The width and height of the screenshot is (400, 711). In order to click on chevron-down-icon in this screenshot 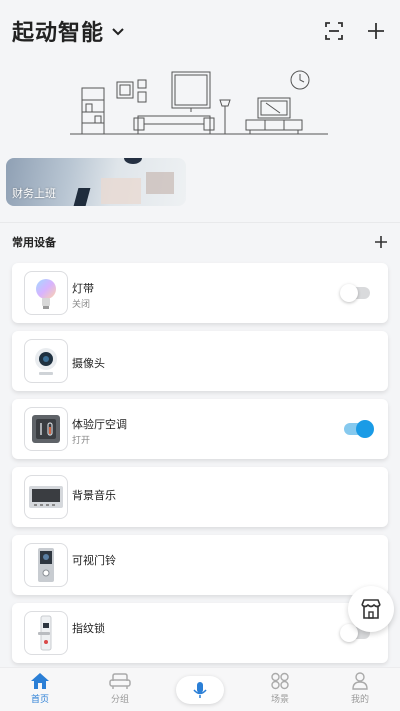, I will do `click(118, 32)`.